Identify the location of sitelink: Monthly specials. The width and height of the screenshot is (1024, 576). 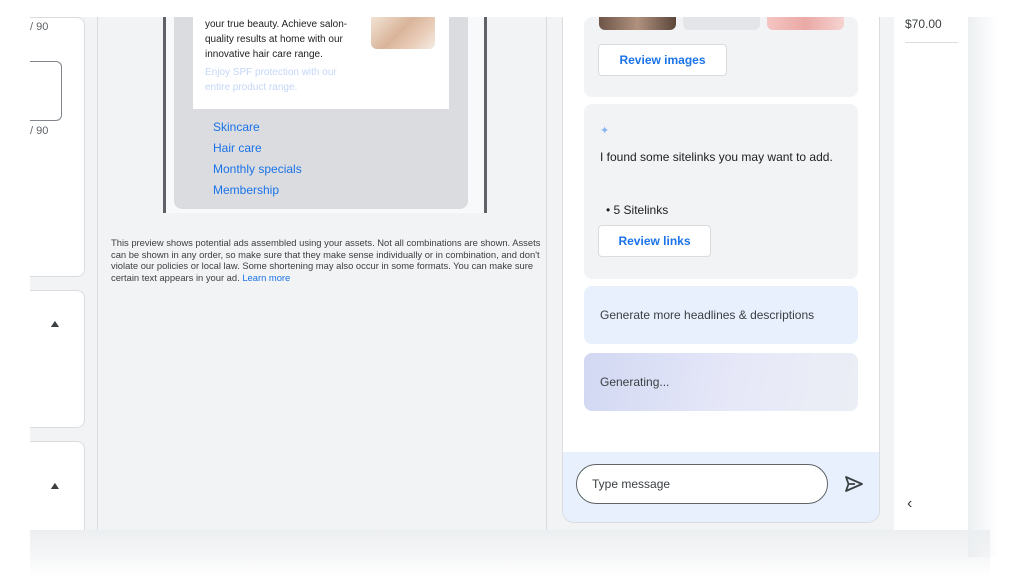
(257, 169).